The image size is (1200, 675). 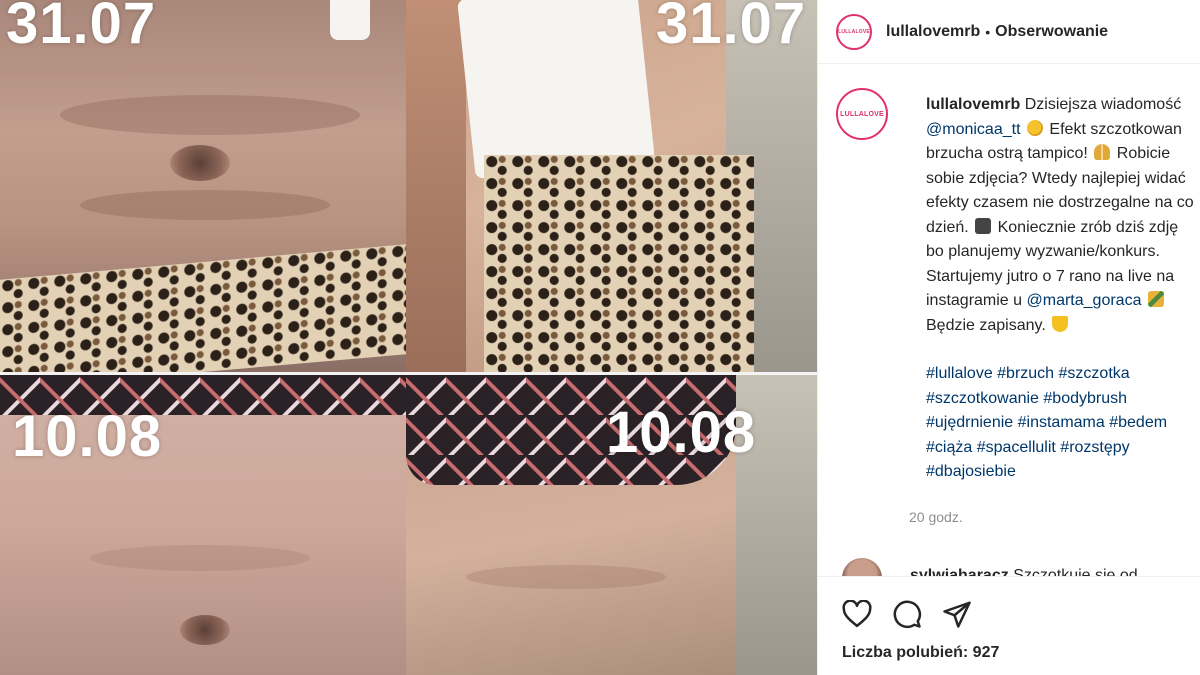 What do you see at coordinates (436, 186) in the screenshot?
I see `arm` at bounding box center [436, 186].